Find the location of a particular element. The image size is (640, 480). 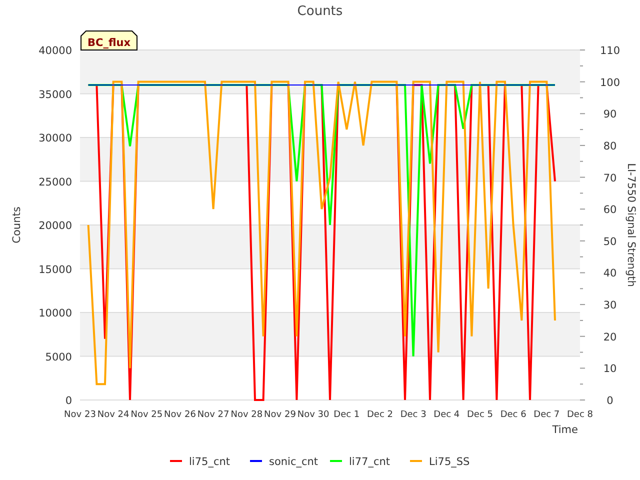

y-tick-label: 20000 is located at coordinates (55, 226).